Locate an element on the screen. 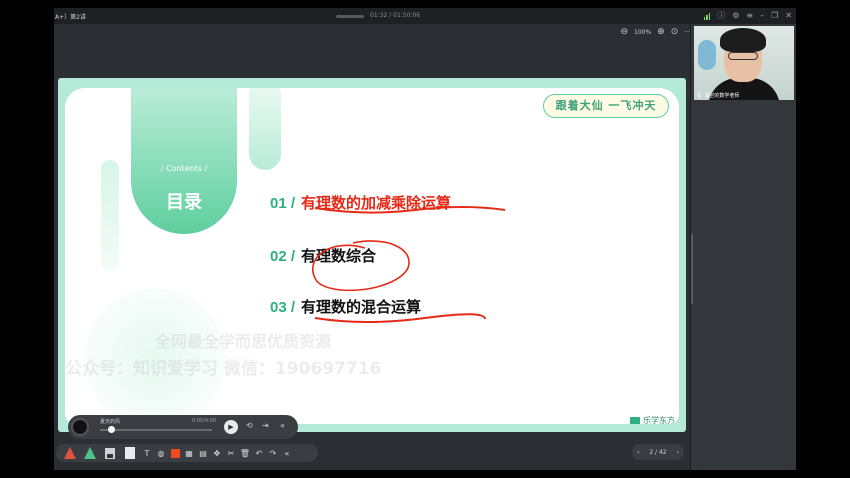 The width and height of the screenshot is (850, 478). mic-icon: 🎙 is located at coordinates (699, 95).